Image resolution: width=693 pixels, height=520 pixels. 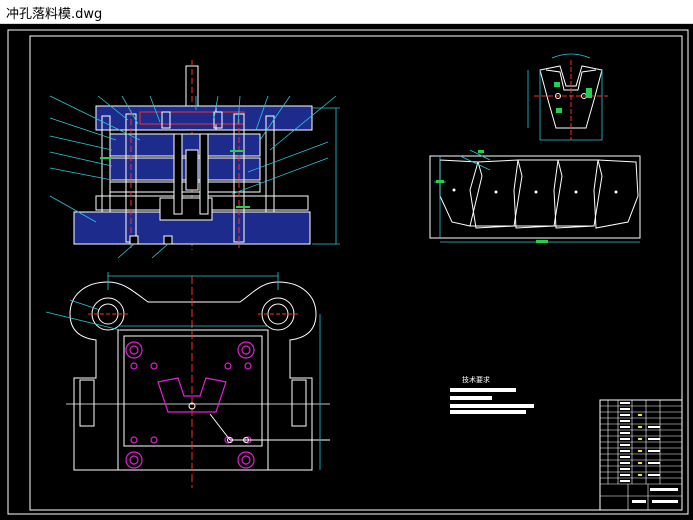 What do you see at coordinates (567, 97) in the screenshot?
I see `part-detail-view` at bounding box center [567, 97].